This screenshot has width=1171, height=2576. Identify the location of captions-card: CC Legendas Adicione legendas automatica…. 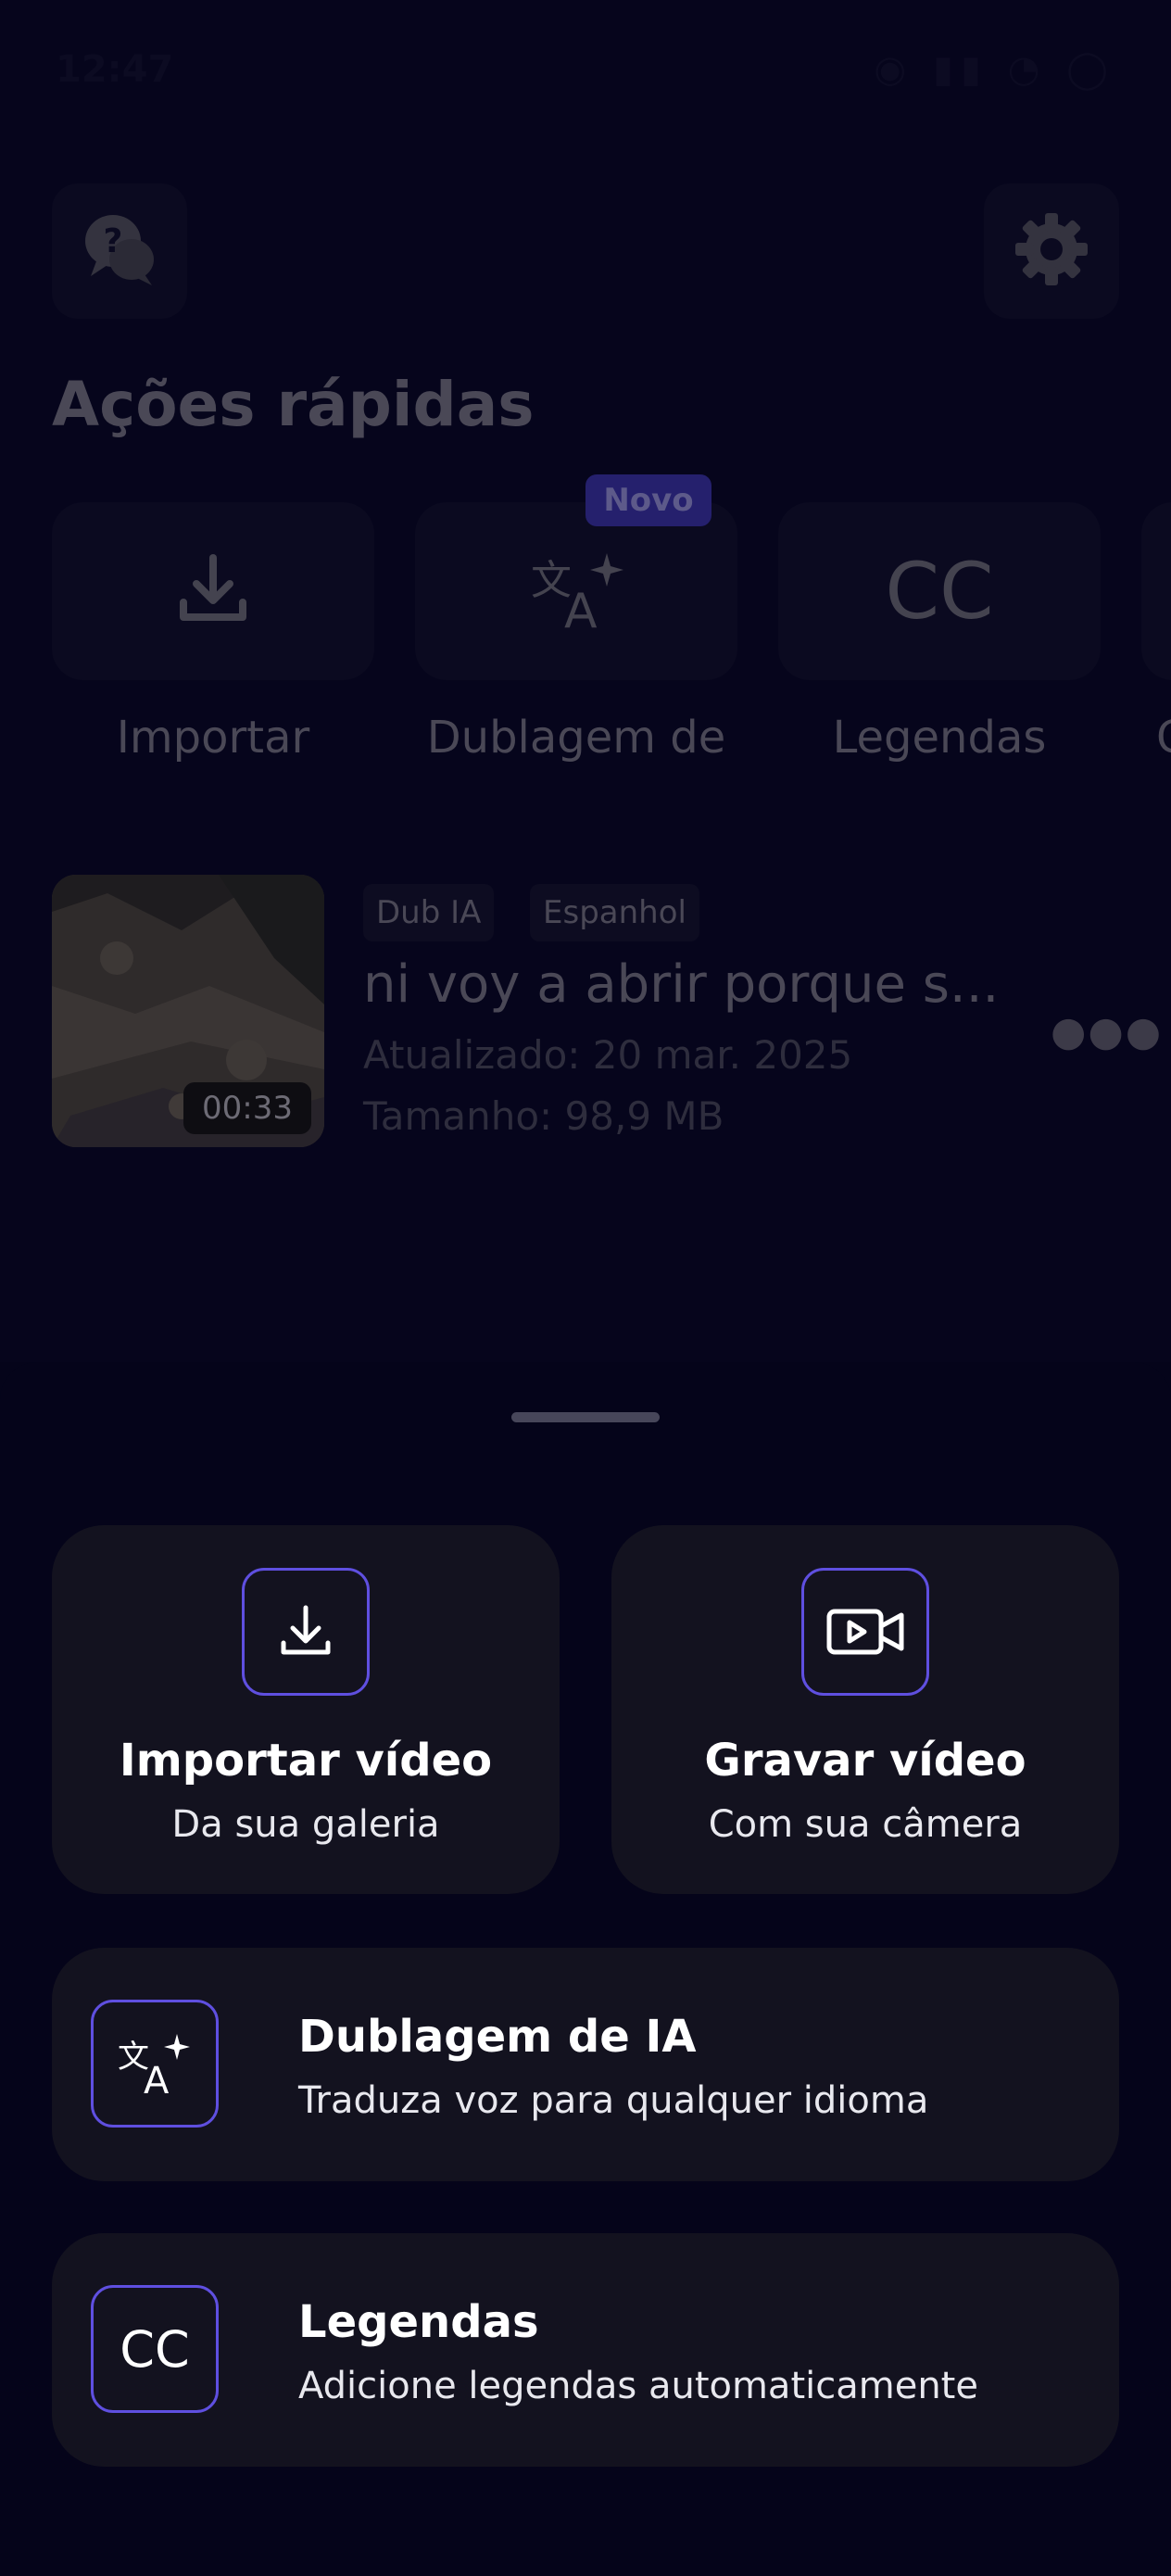
(585, 2350).